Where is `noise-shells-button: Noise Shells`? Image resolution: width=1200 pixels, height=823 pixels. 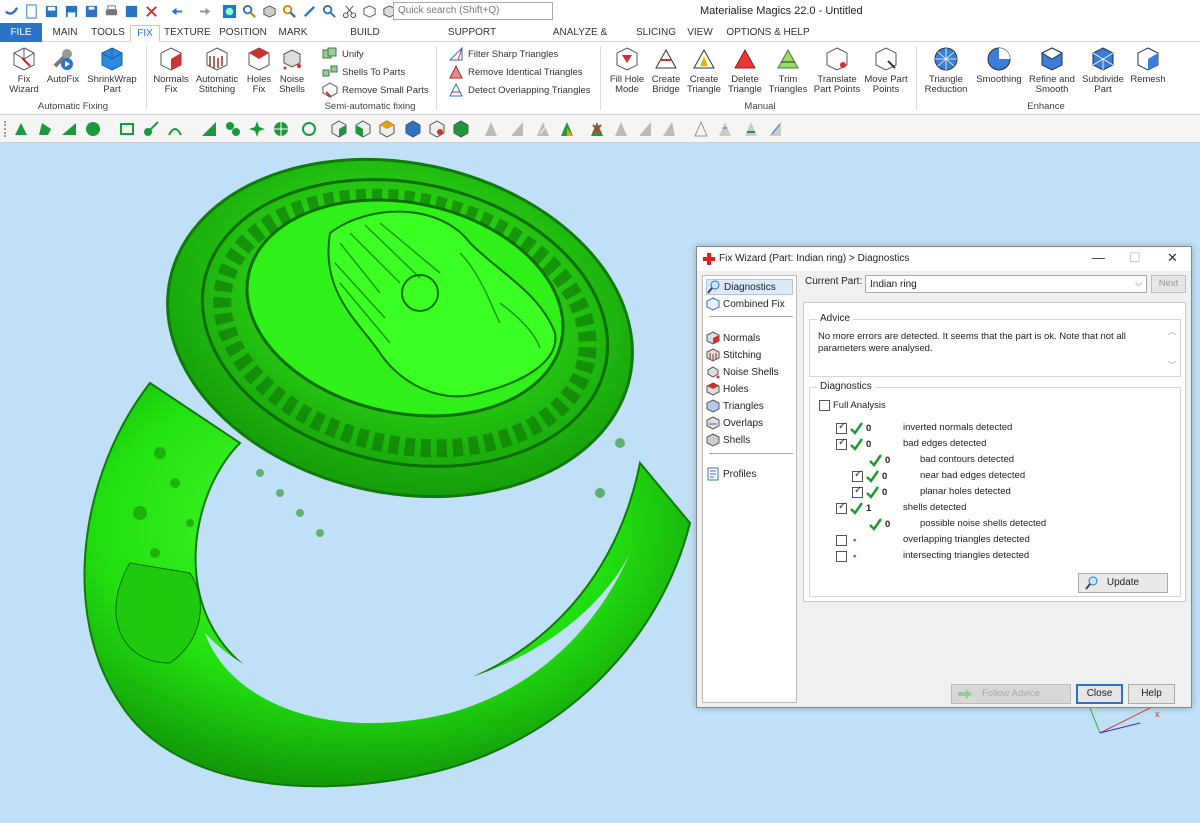
noise-shells-button: Noise Shells is located at coordinates (292, 70).